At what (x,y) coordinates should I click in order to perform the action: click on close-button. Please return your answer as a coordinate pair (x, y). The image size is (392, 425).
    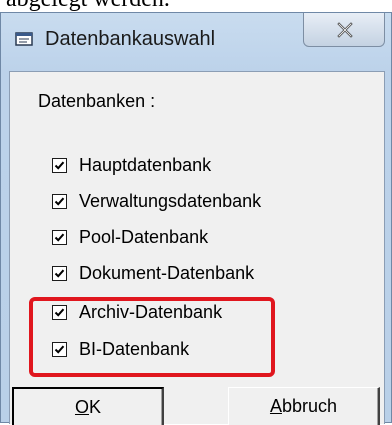
    Looking at the image, I should click on (344, 30).